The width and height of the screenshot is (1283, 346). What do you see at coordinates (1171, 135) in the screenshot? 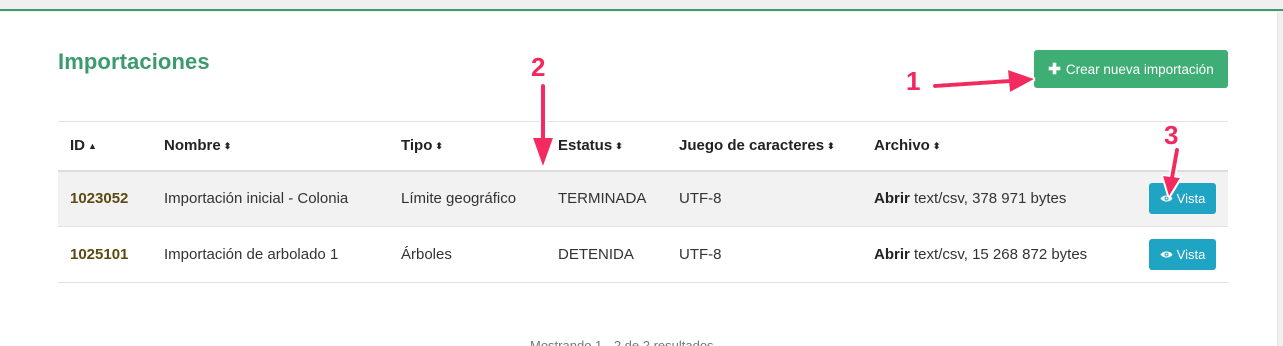
I see `annotation-number-3: 3` at bounding box center [1171, 135].